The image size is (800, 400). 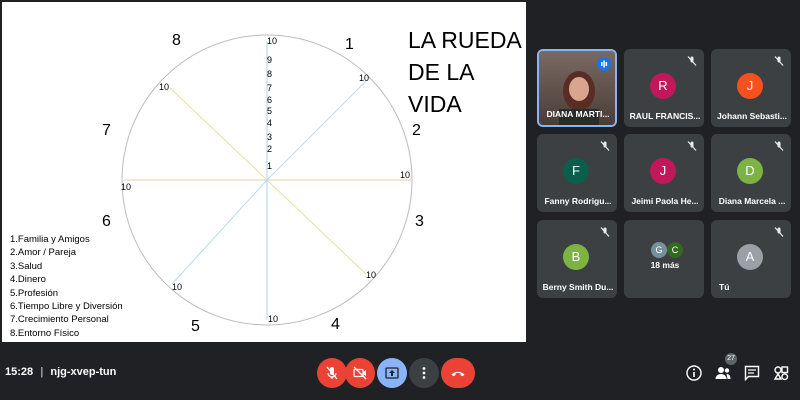 What do you see at coordinates (781, 373) in the screenshot?
I see `activities-icon` at bounding box center [781, 373].